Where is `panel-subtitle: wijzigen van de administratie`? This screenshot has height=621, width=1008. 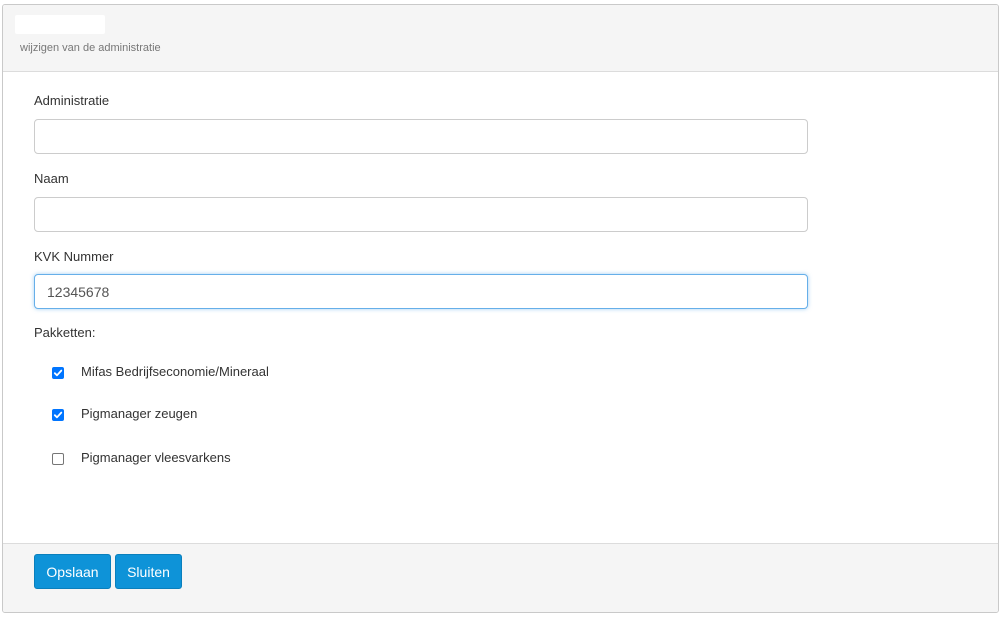 panel-subtitle: wijzigen van de administratie is located at coordinates (90, 48).